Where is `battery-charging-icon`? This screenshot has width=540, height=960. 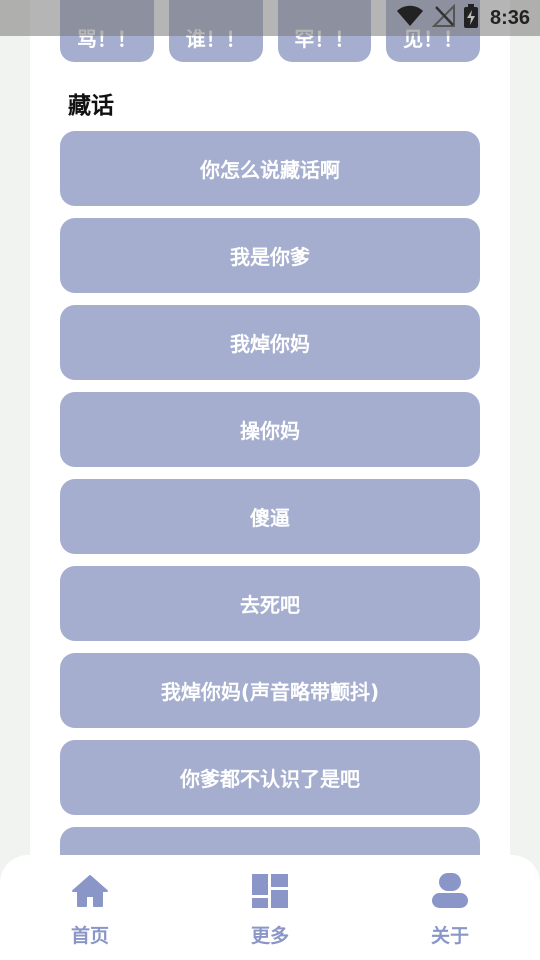 battery-charging-icon is located at coordinates (470, 18).